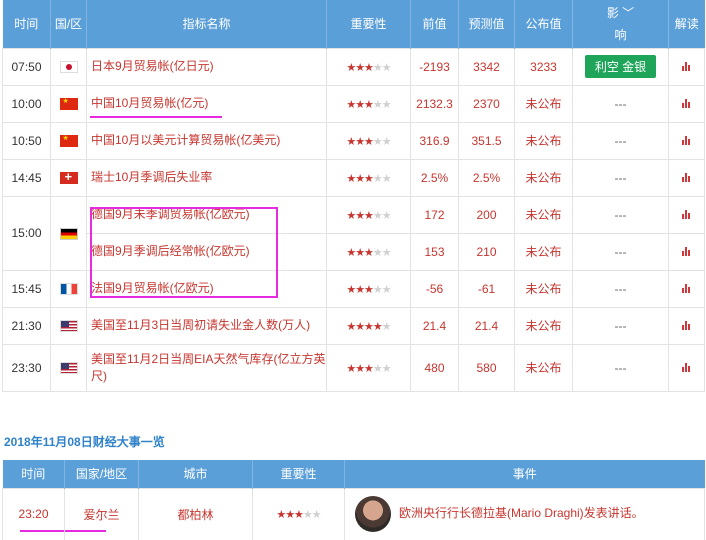 The image size is (706, 540). What do you see at coordinates (434, 24) in the screenshot?
I see `header-previous: 前值` at bounding box center [434, 24].